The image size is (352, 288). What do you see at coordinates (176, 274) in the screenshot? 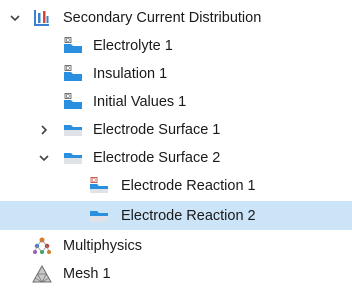
I see `tree-node-mesh-1: Mesh 1` at bounding box center [176, 274].